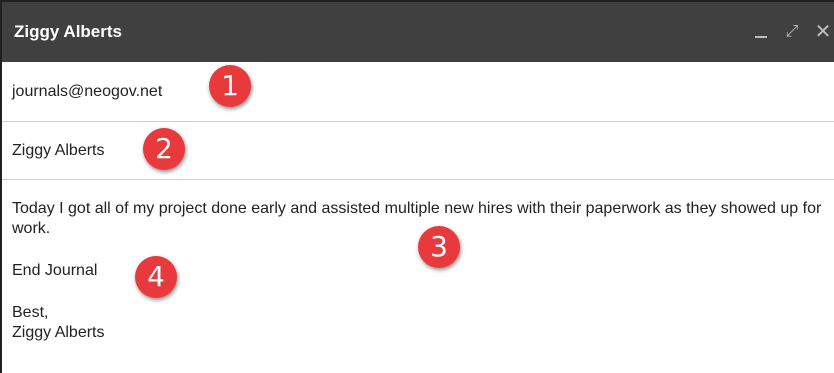  Describe the element at coordinates (230, 86) in the screenshot. I see `annotation-badge-1: 1` at that location.